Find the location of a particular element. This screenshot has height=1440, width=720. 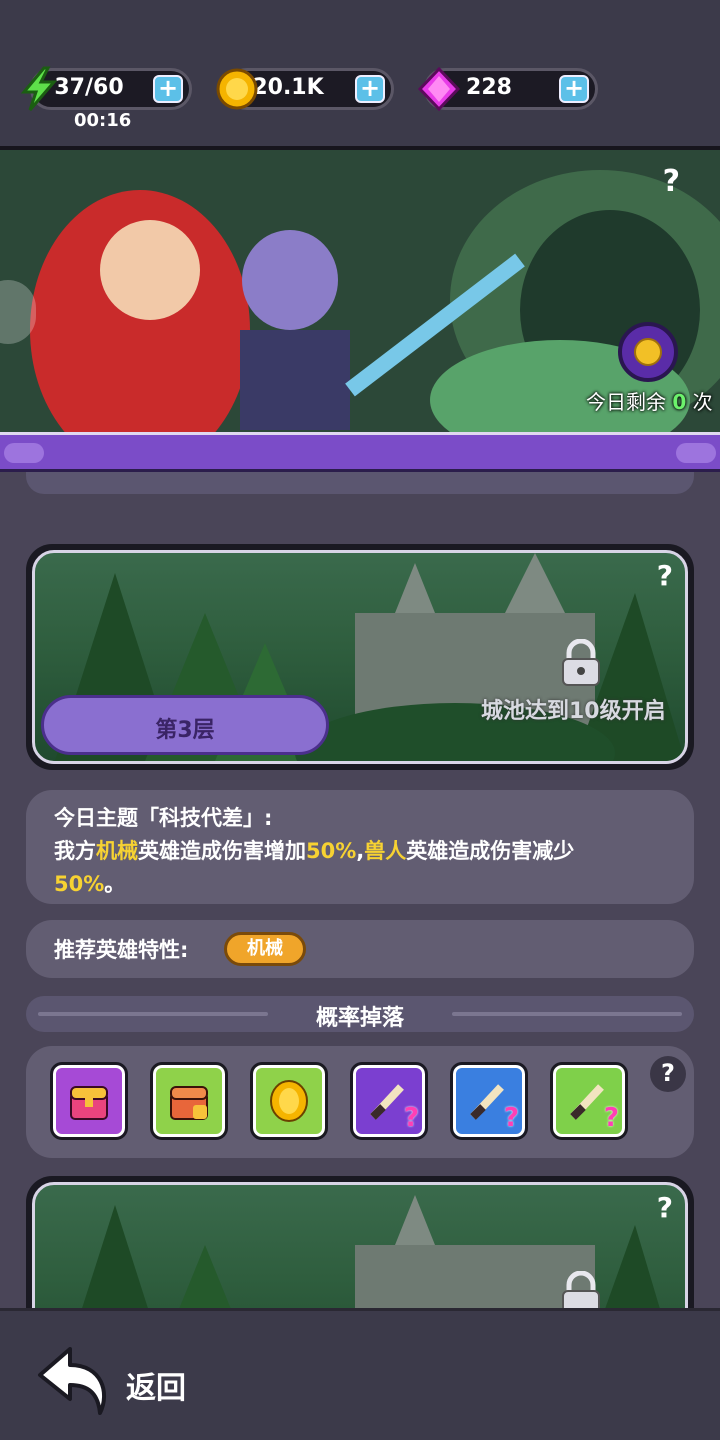

floor-label: 第3层 is located at coordinates (185, 730).